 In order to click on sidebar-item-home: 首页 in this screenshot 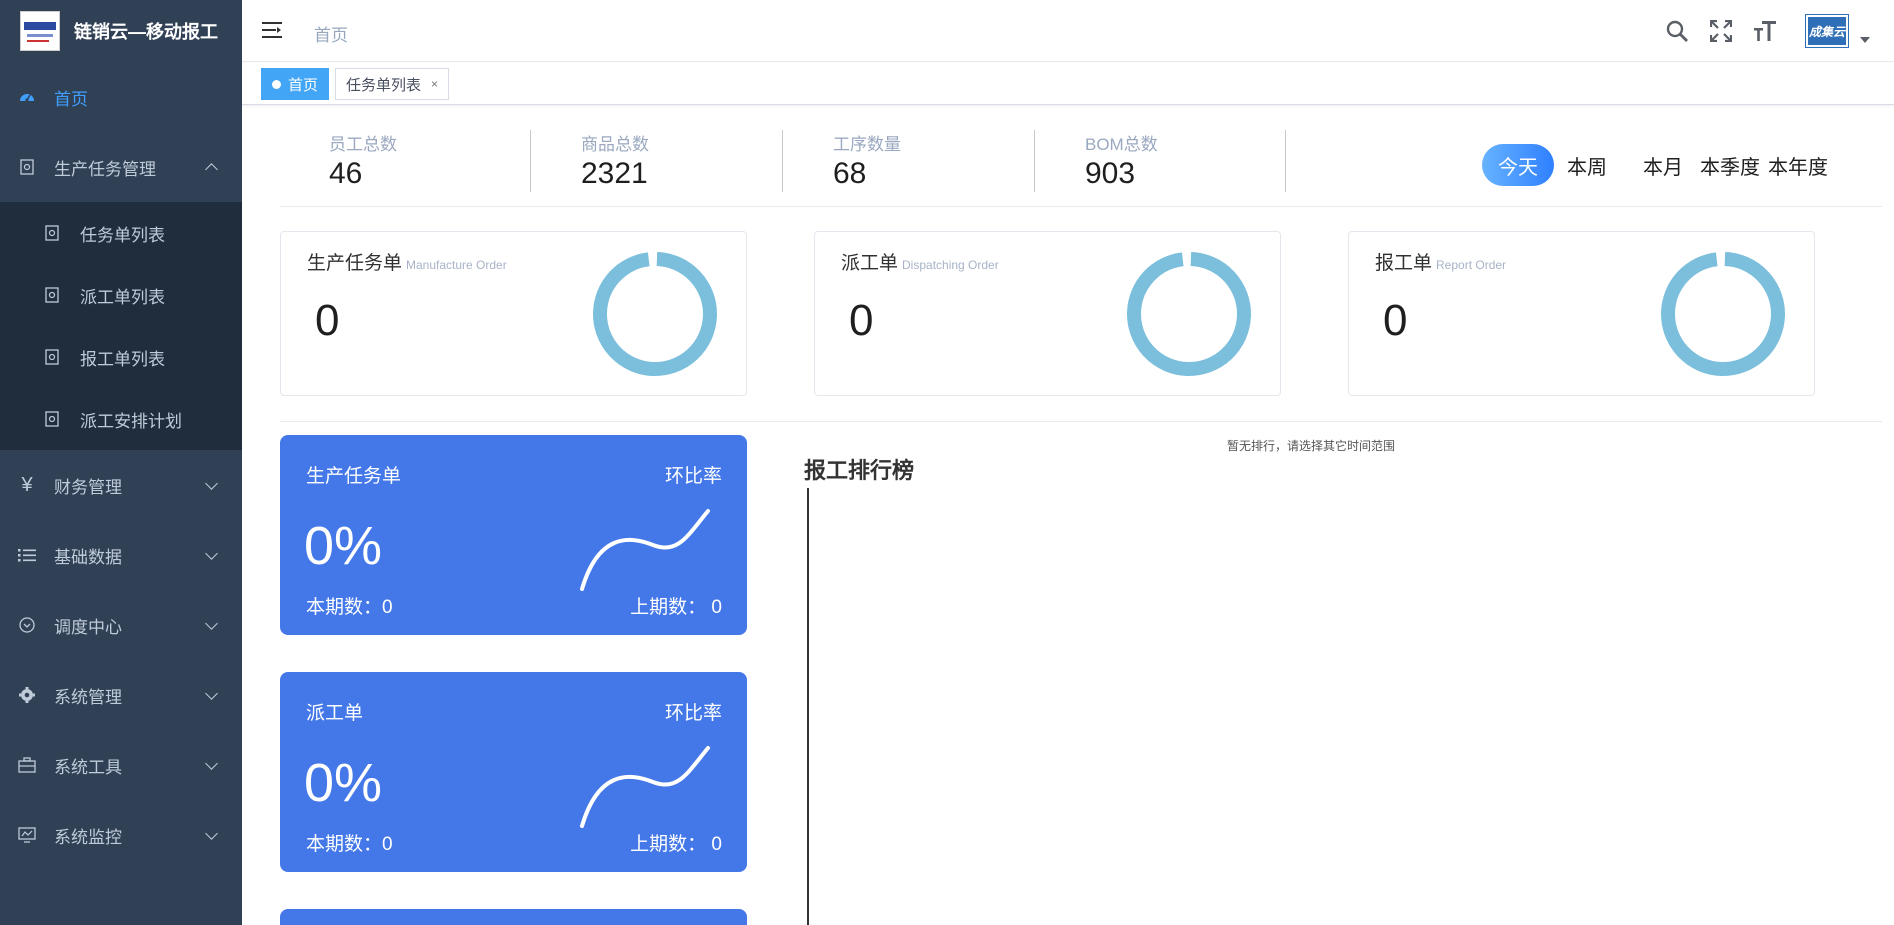, I will do `click(121, 97)`.